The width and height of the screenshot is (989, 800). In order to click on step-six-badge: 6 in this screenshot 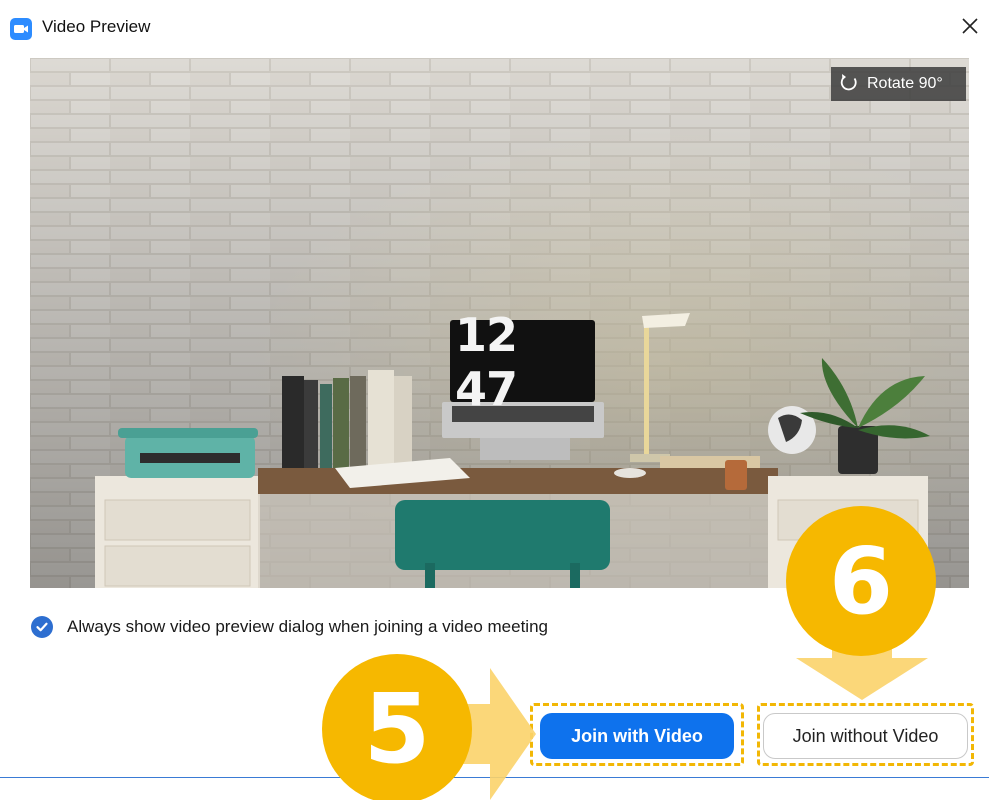, I will do `click(861, 581)`.